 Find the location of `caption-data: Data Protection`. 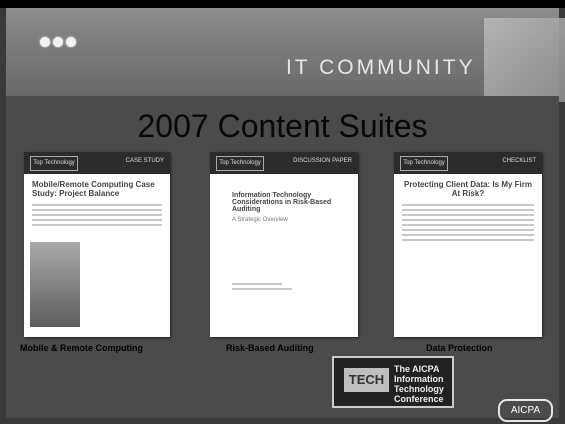

caption-data: Data Protection is located at coordinates (459, 348).